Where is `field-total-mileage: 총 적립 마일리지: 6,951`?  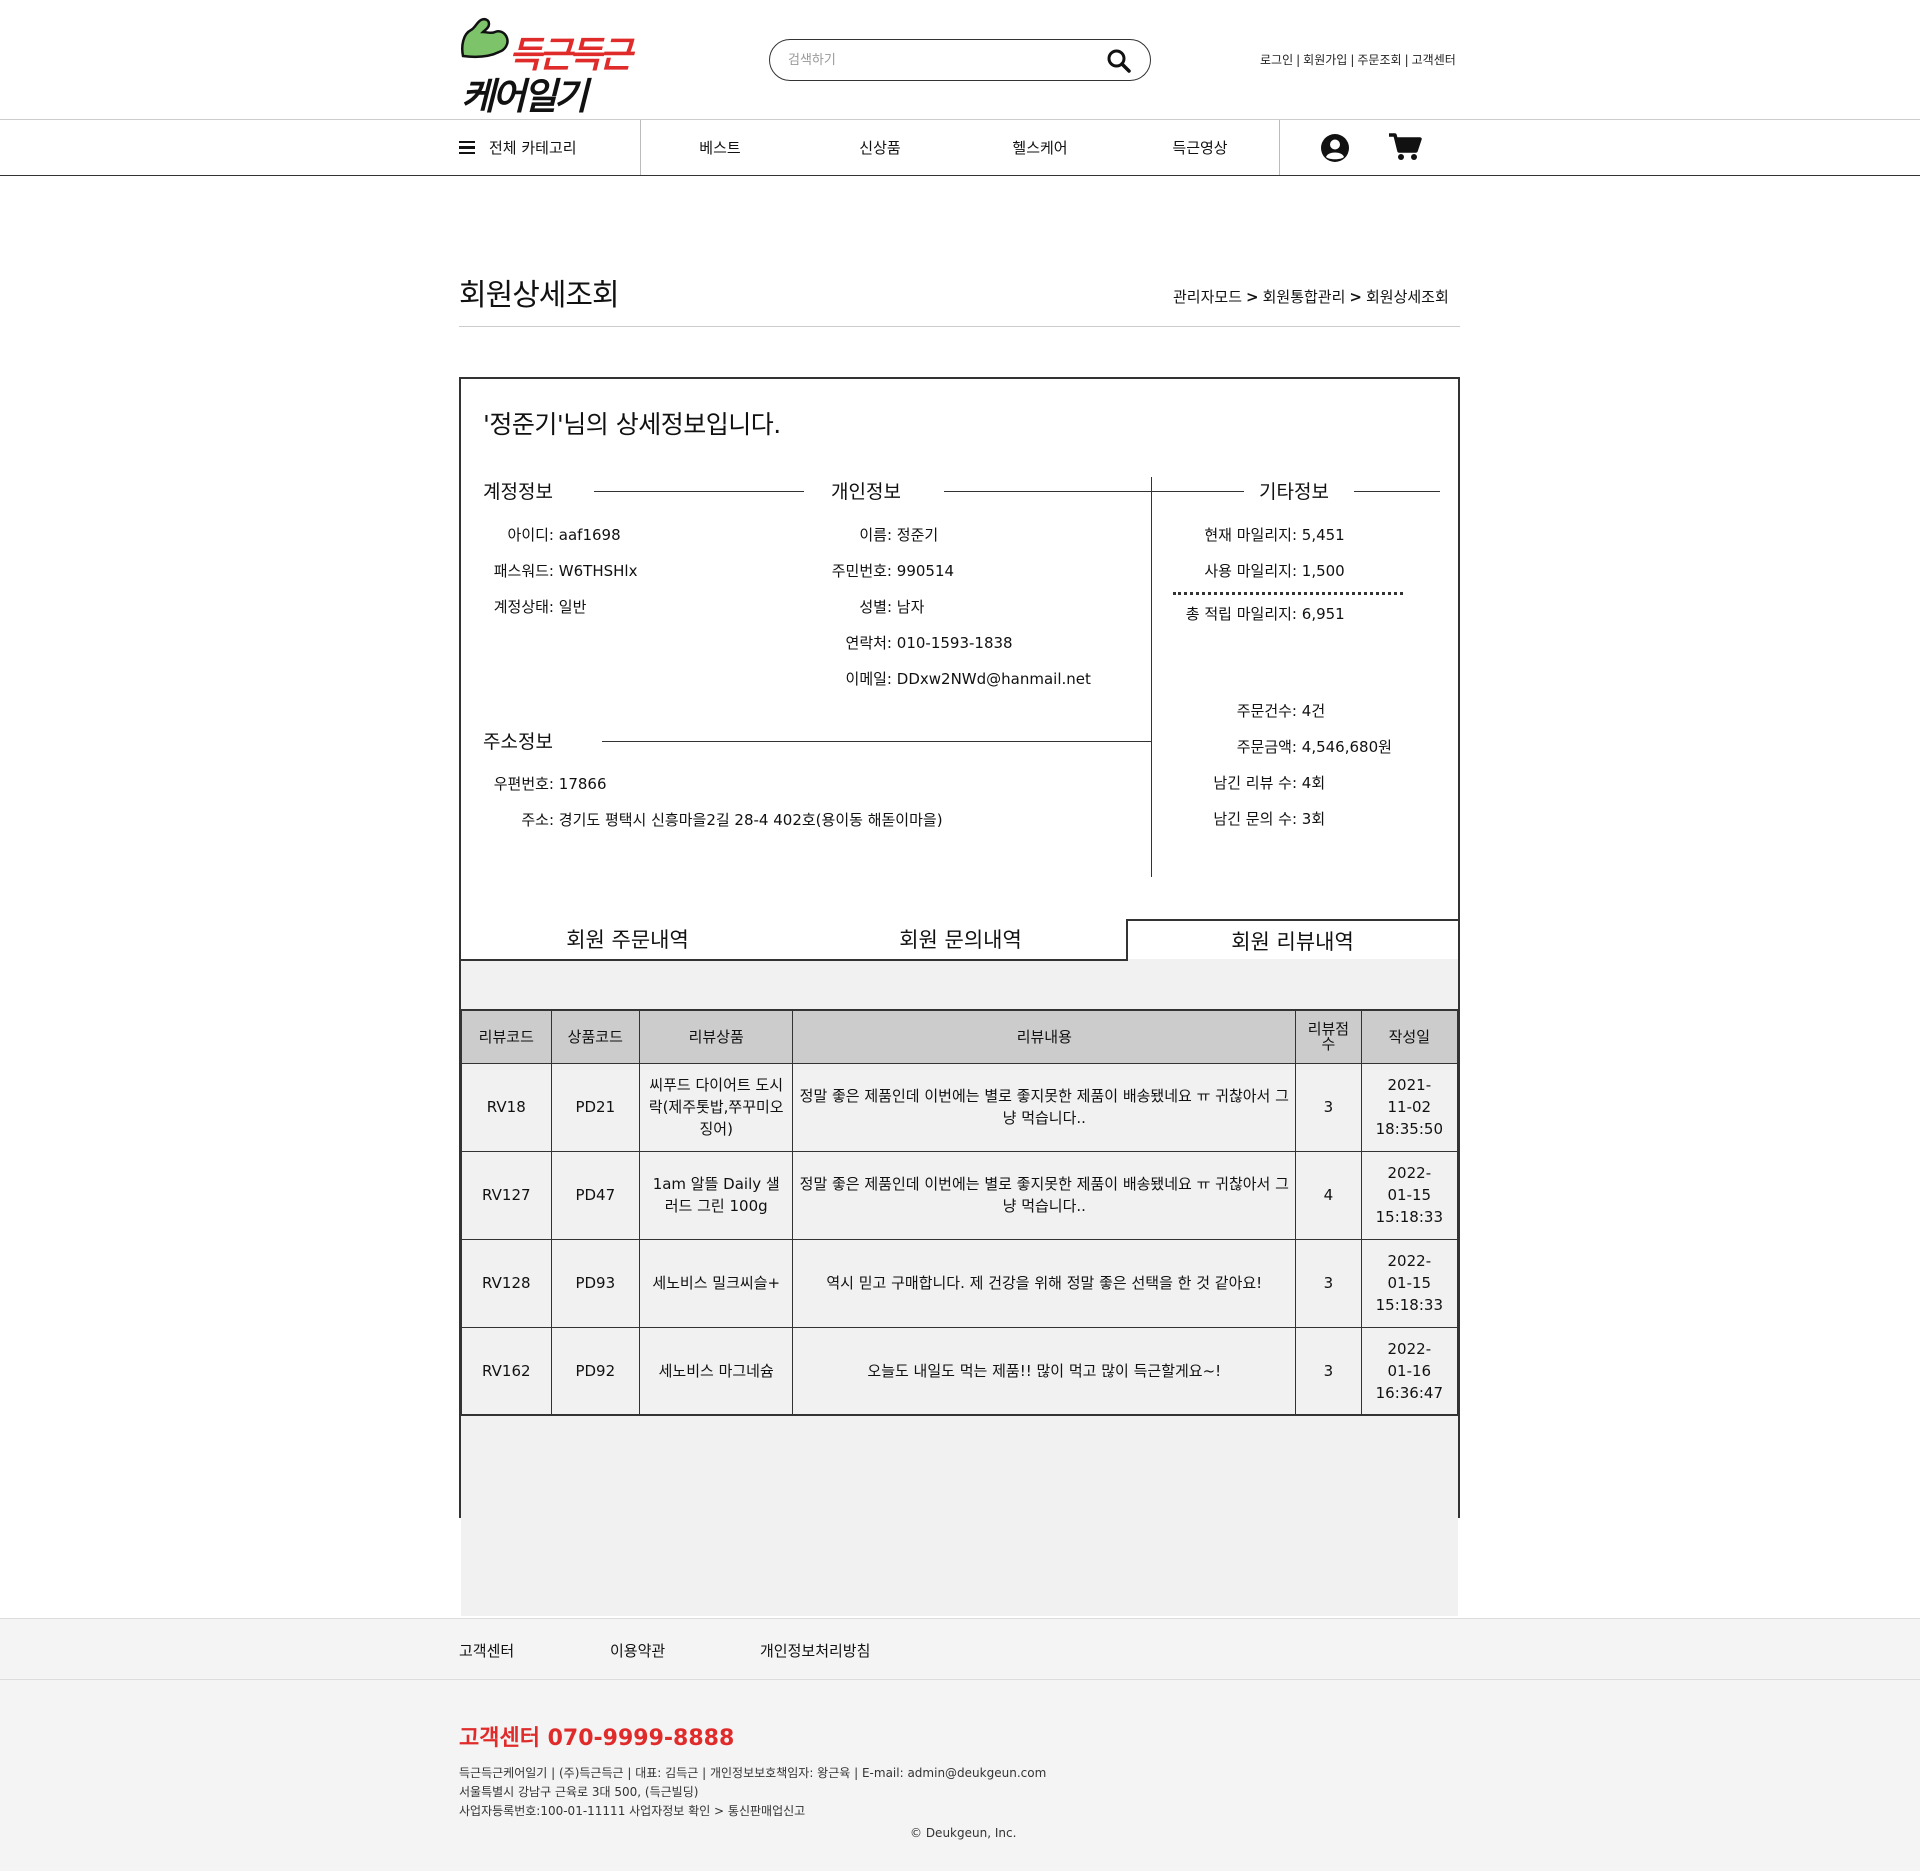 field-total-mileage: 총 적립 마일리지: 6,951 is located at coordinates (1265, 614).